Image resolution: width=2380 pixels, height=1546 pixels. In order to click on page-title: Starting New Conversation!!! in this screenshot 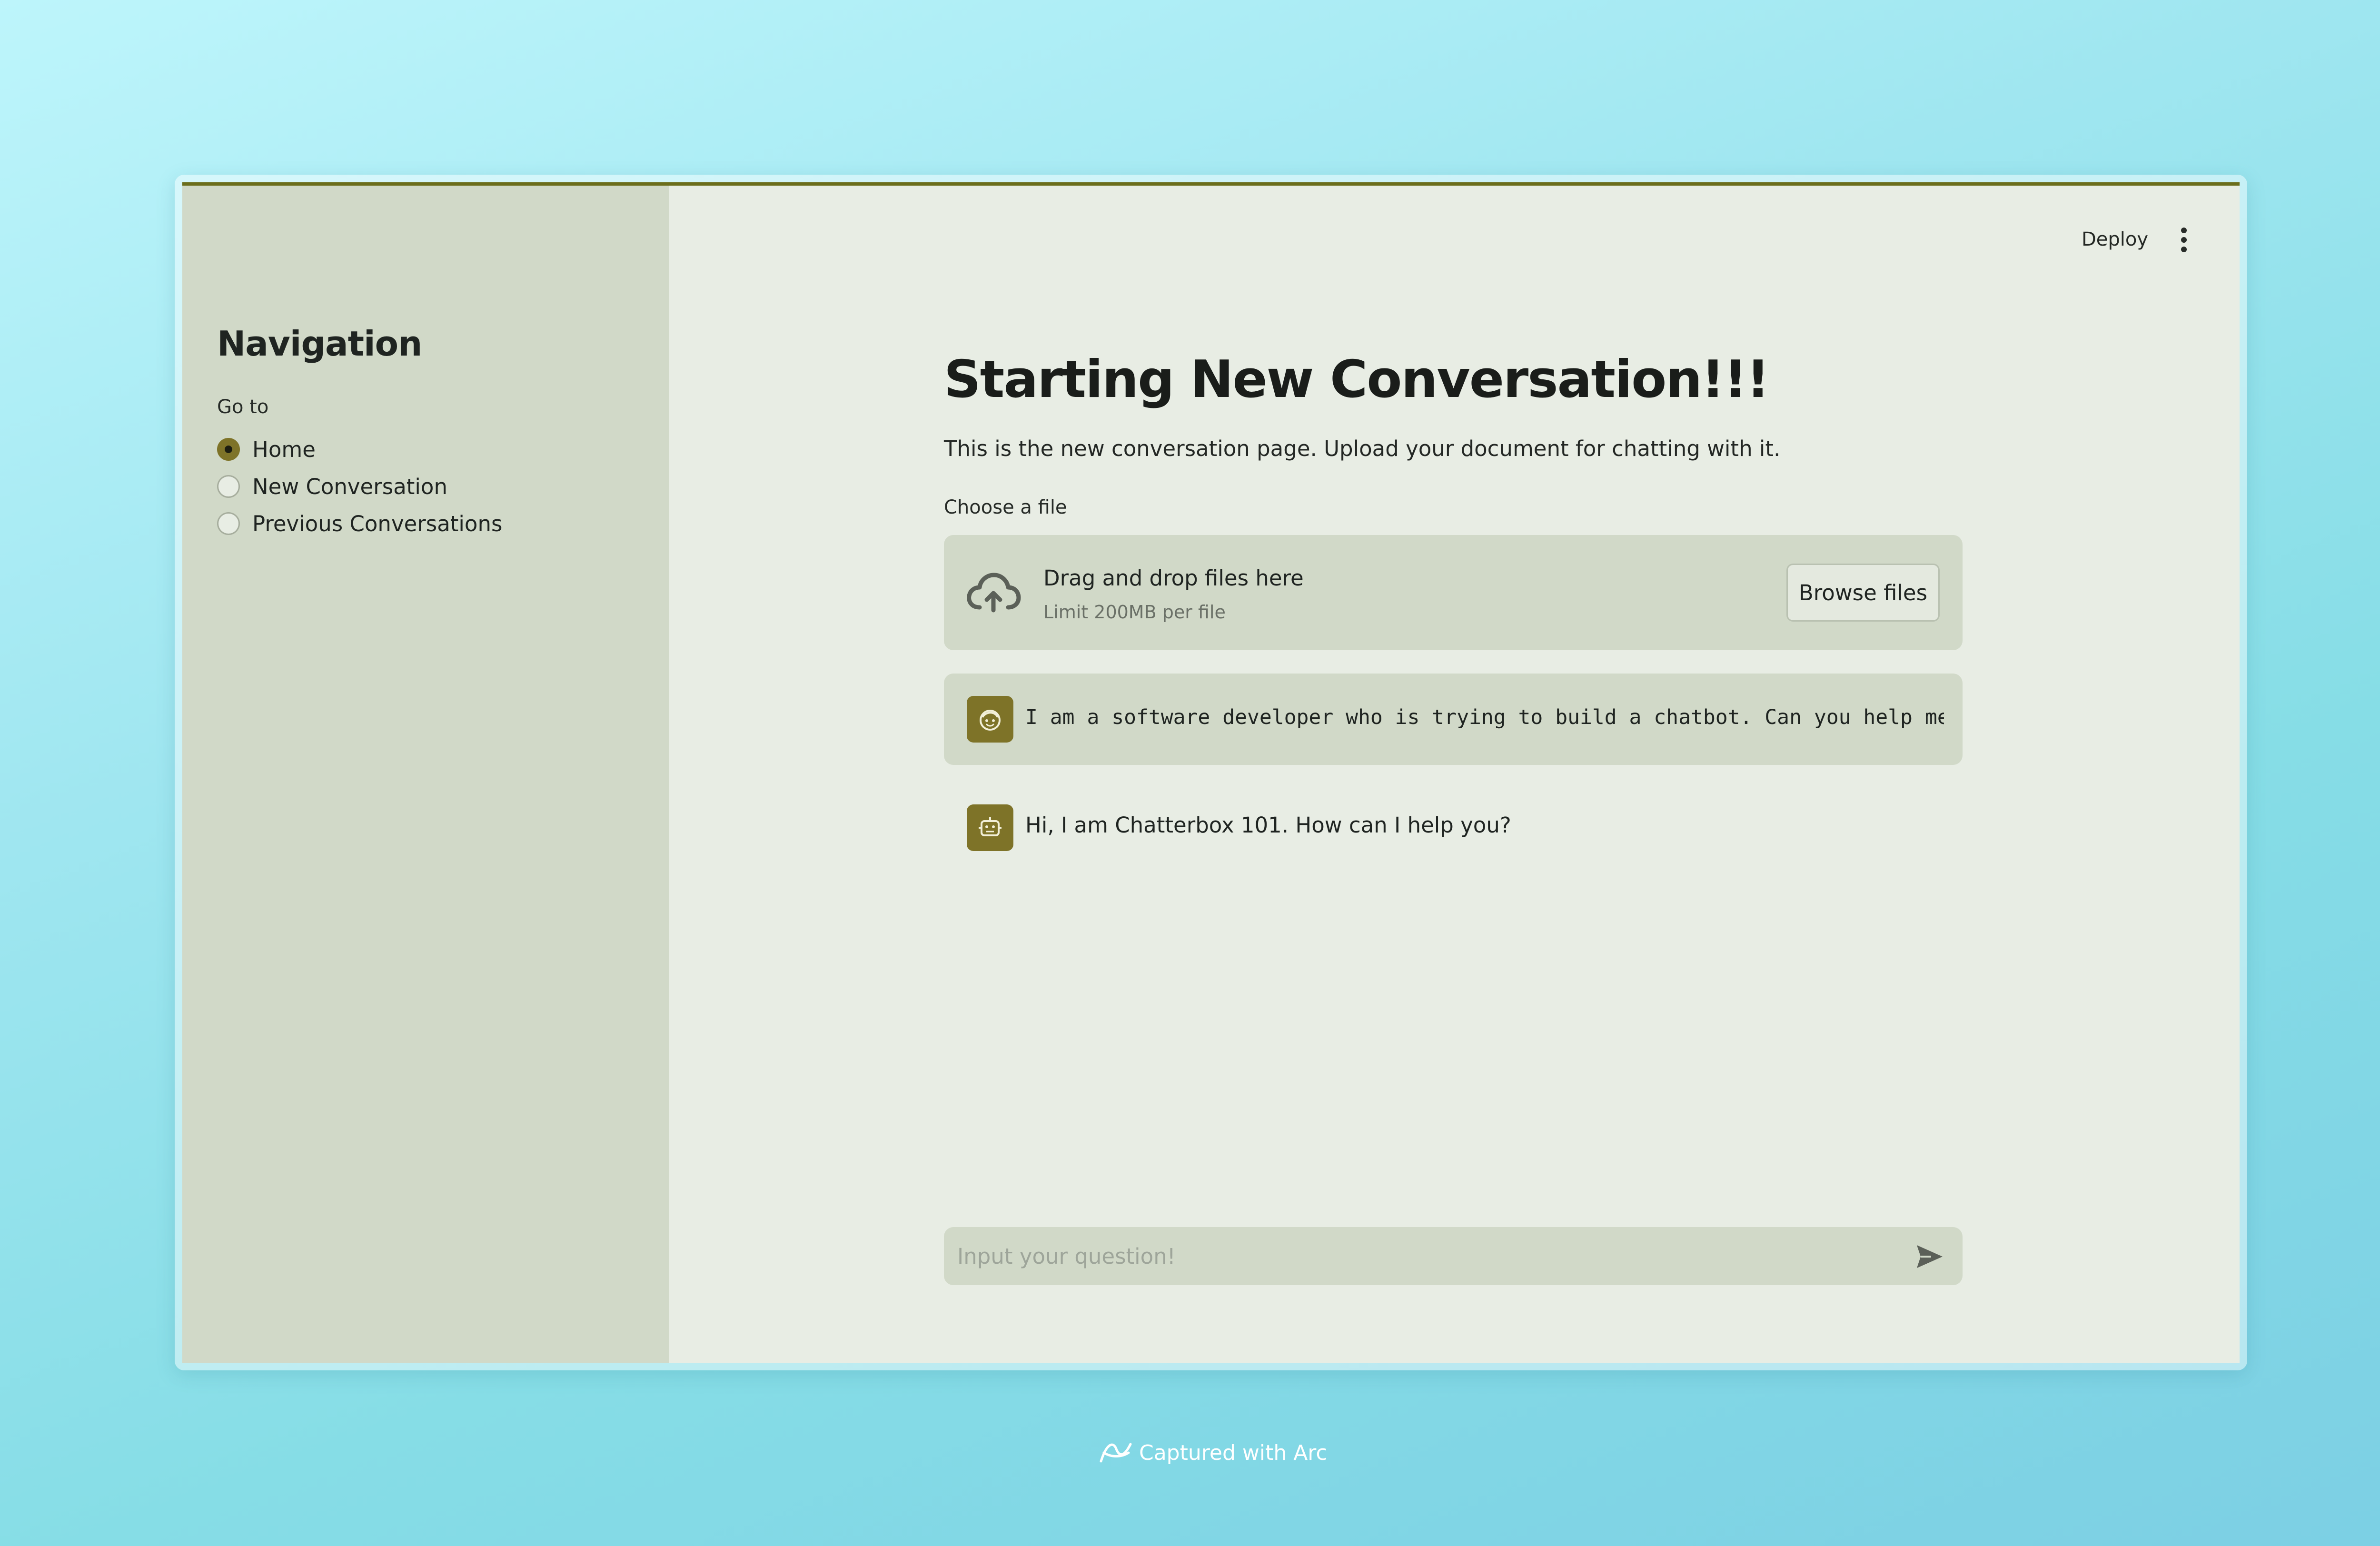, I will do `click(1357, 379)`.